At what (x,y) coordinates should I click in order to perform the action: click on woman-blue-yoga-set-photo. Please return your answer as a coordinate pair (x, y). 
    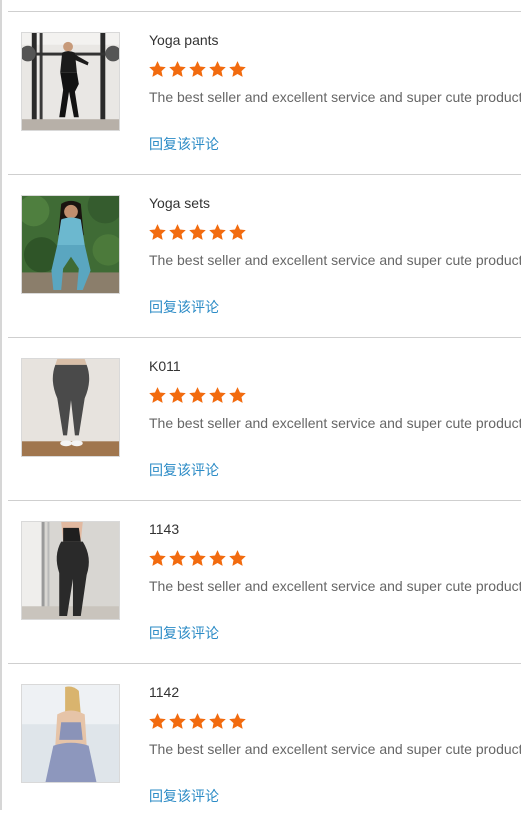
    Looking at the image, I should click on (70, 244).